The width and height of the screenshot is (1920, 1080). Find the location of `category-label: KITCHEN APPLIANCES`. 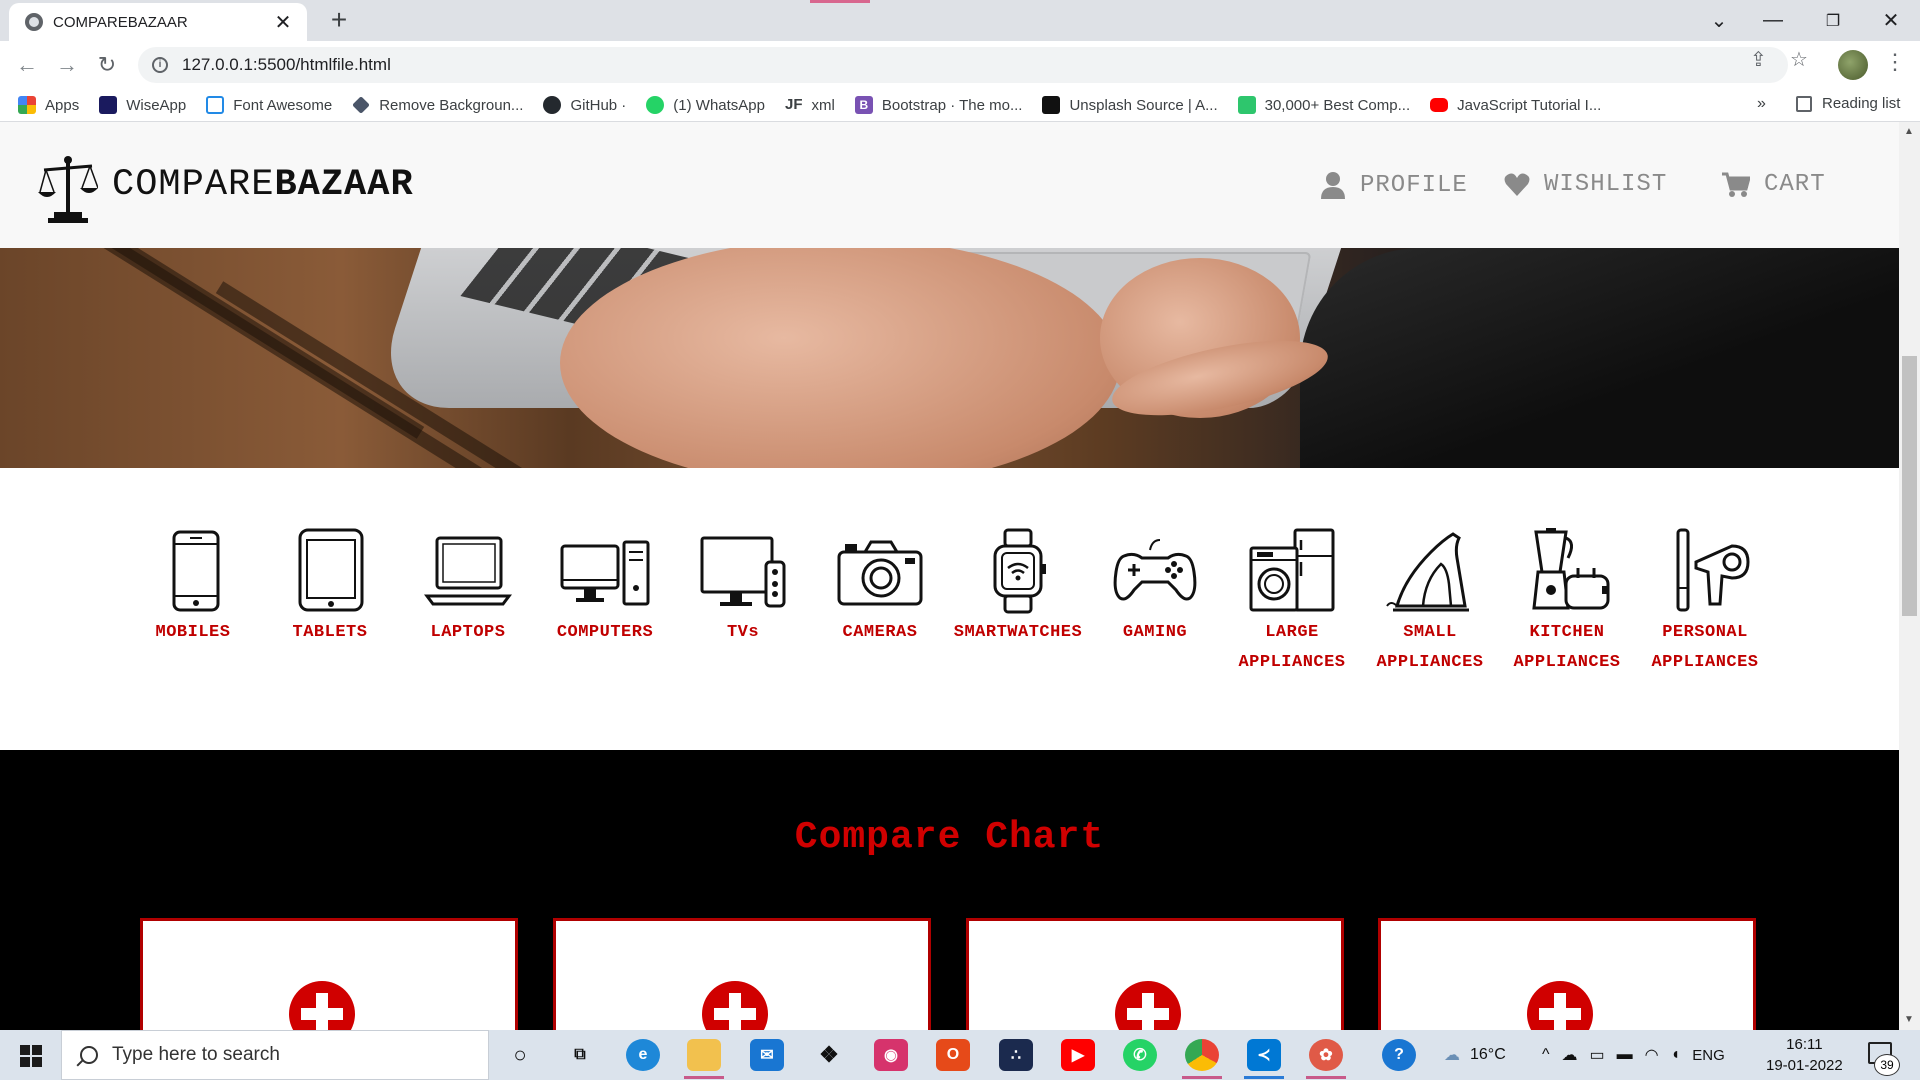

category-label: KITCHEN APPLIANCES is located at coordinates (1567, 647).